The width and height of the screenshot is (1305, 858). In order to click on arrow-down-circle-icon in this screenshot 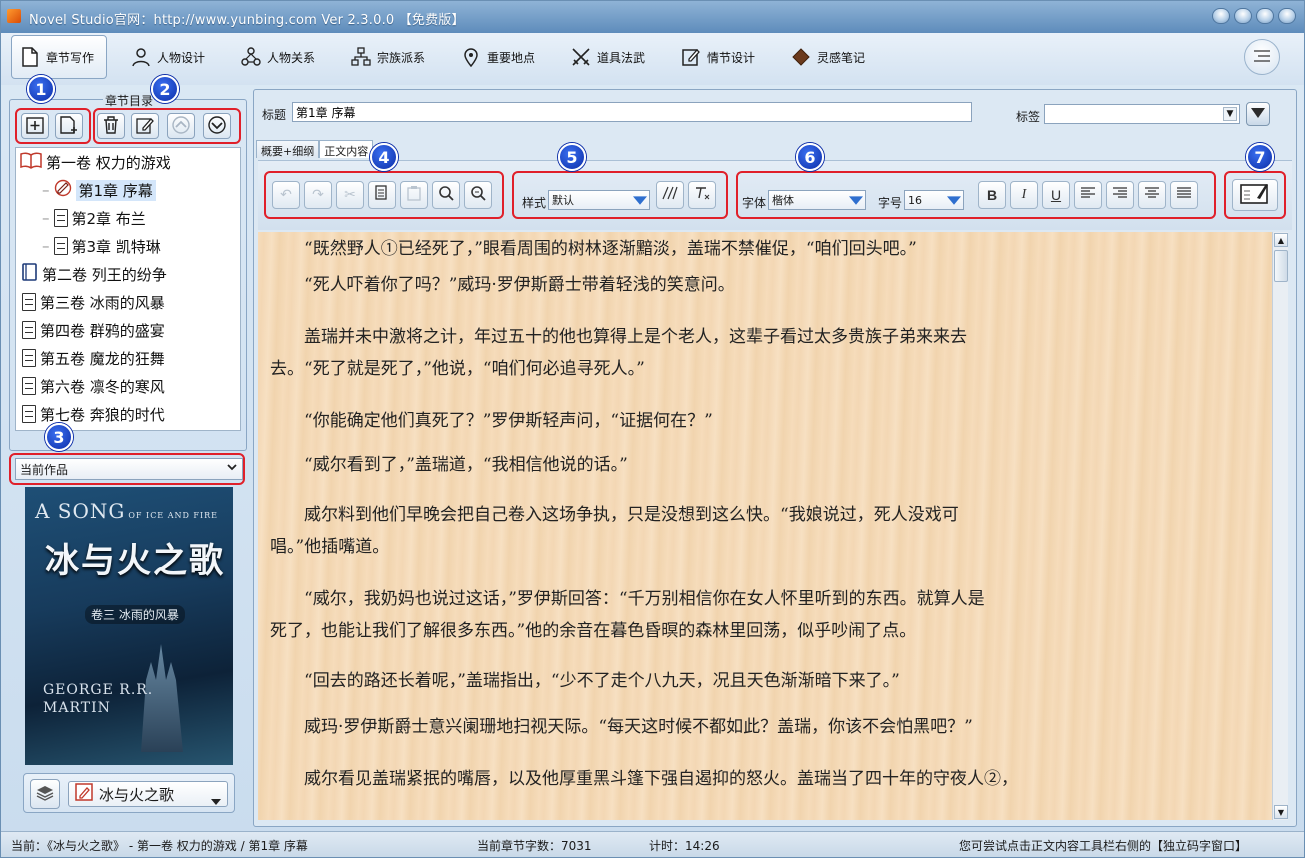, I will do `click(217, 126)`.